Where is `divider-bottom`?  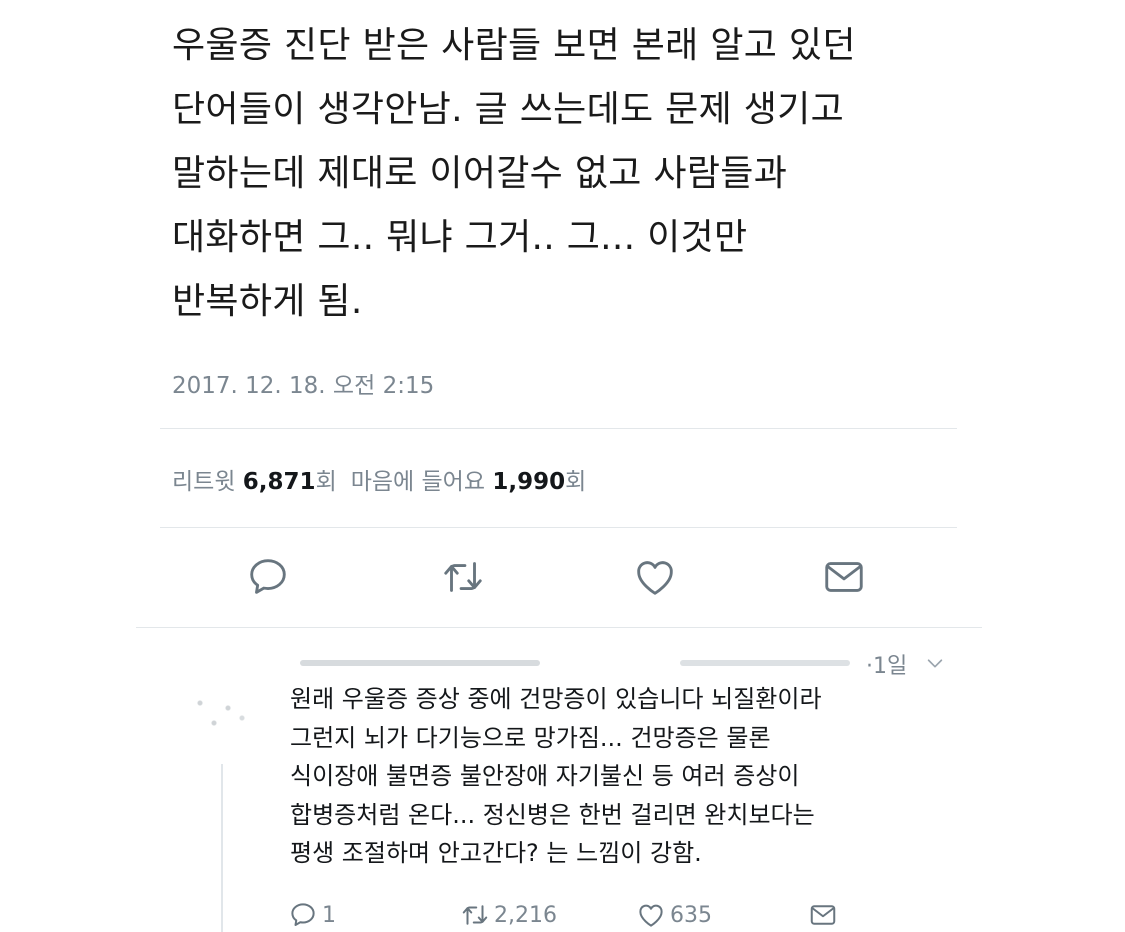 divider-bottom is located at coordinates (559, 627).